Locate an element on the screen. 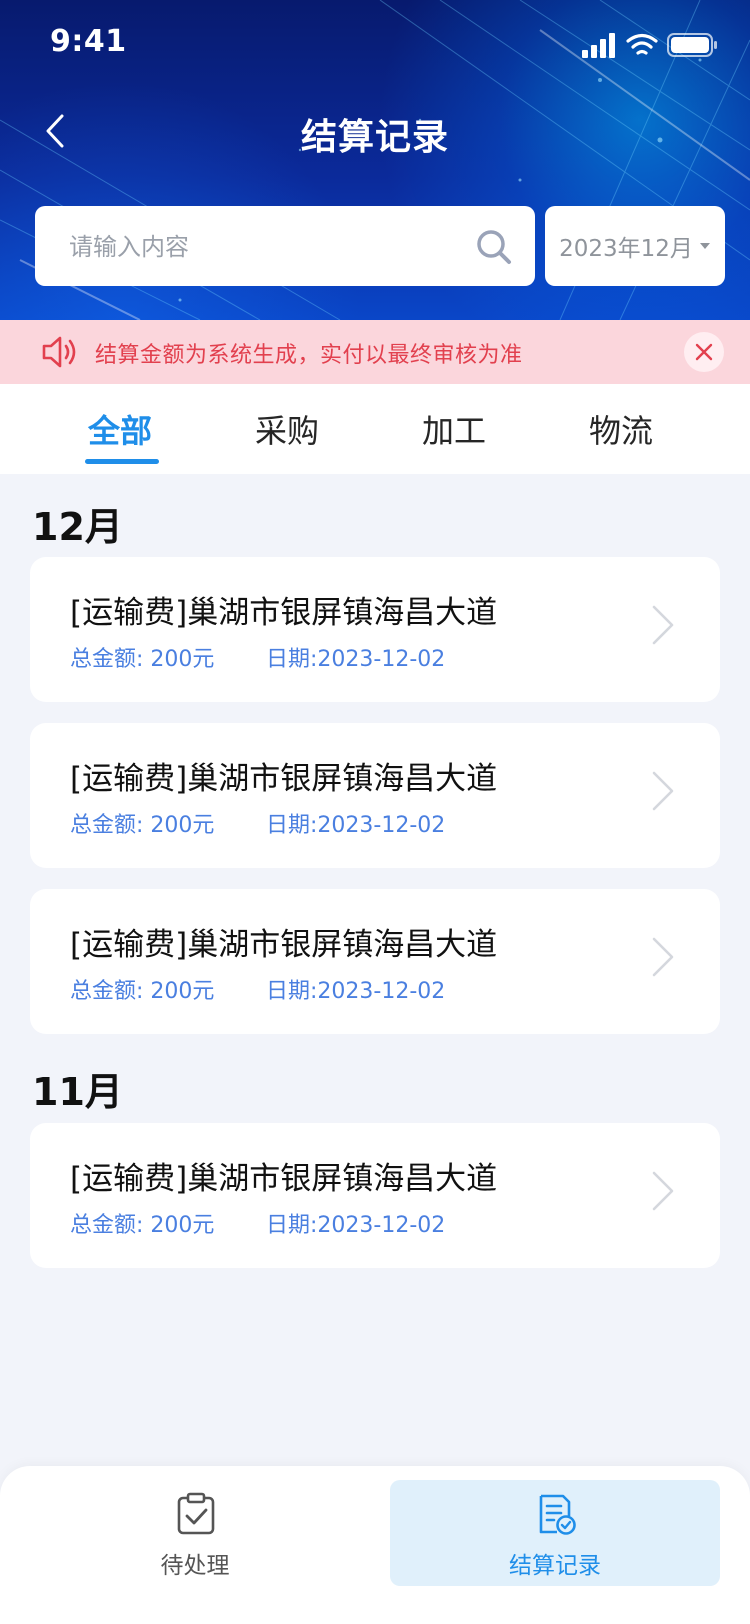 The height and width of the screenshot is (1624, 750). tab-logistics: 物流 is located at coordinates (621, 429).